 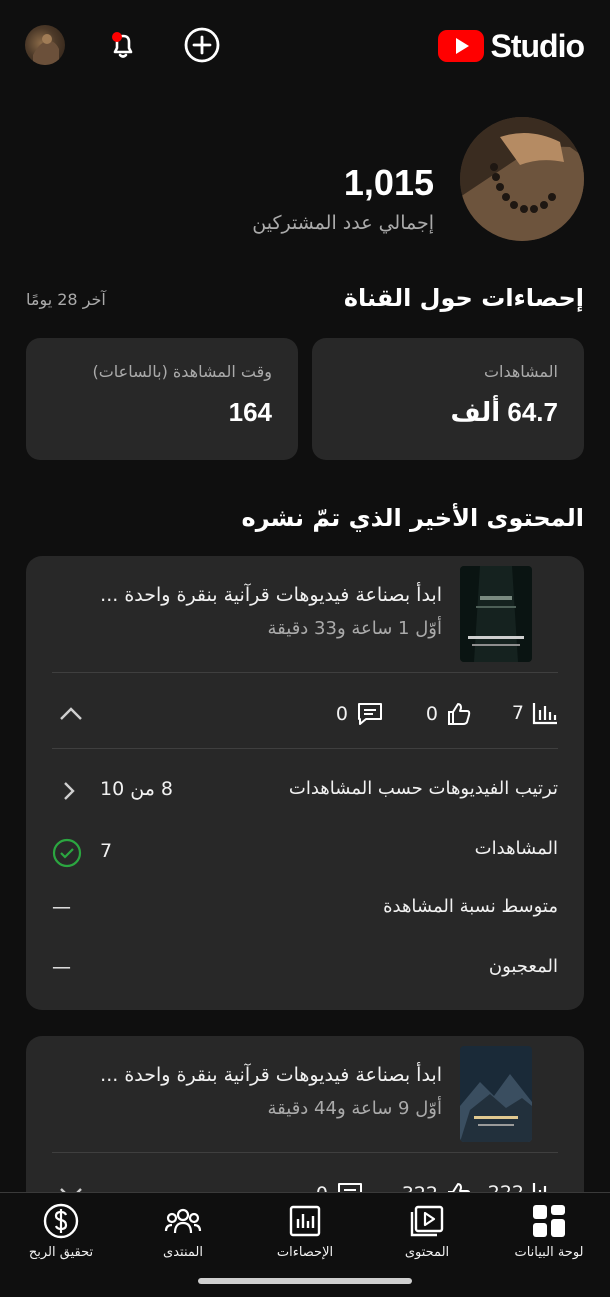 What do you see at coordinates (549, 1252) in the screenshot?
I see `nav-label: لوحة البيانات` at bounding box center [549, 1252].